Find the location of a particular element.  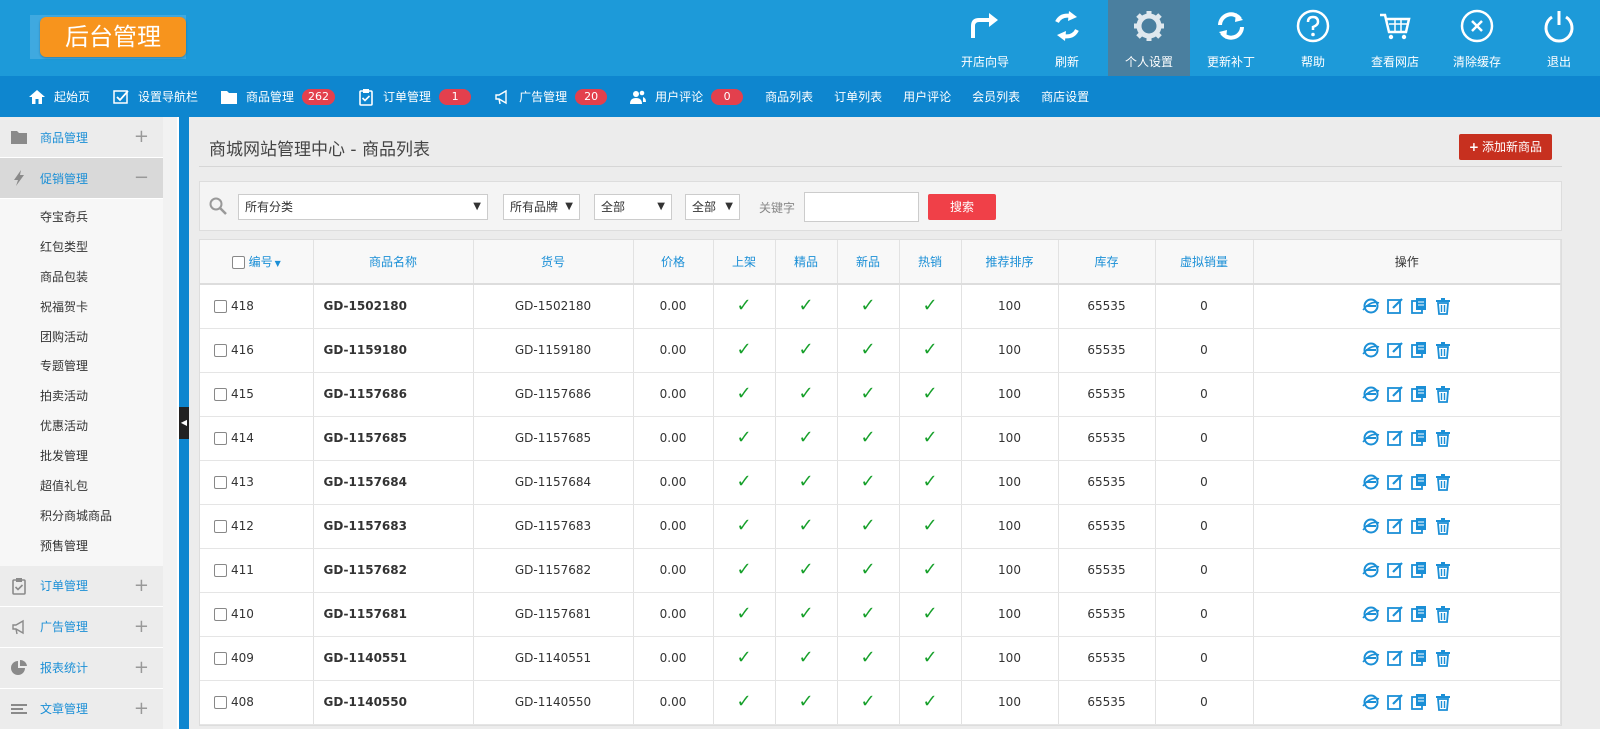

cell-sn: GD-1140550 is located at coordinates (553, 702).